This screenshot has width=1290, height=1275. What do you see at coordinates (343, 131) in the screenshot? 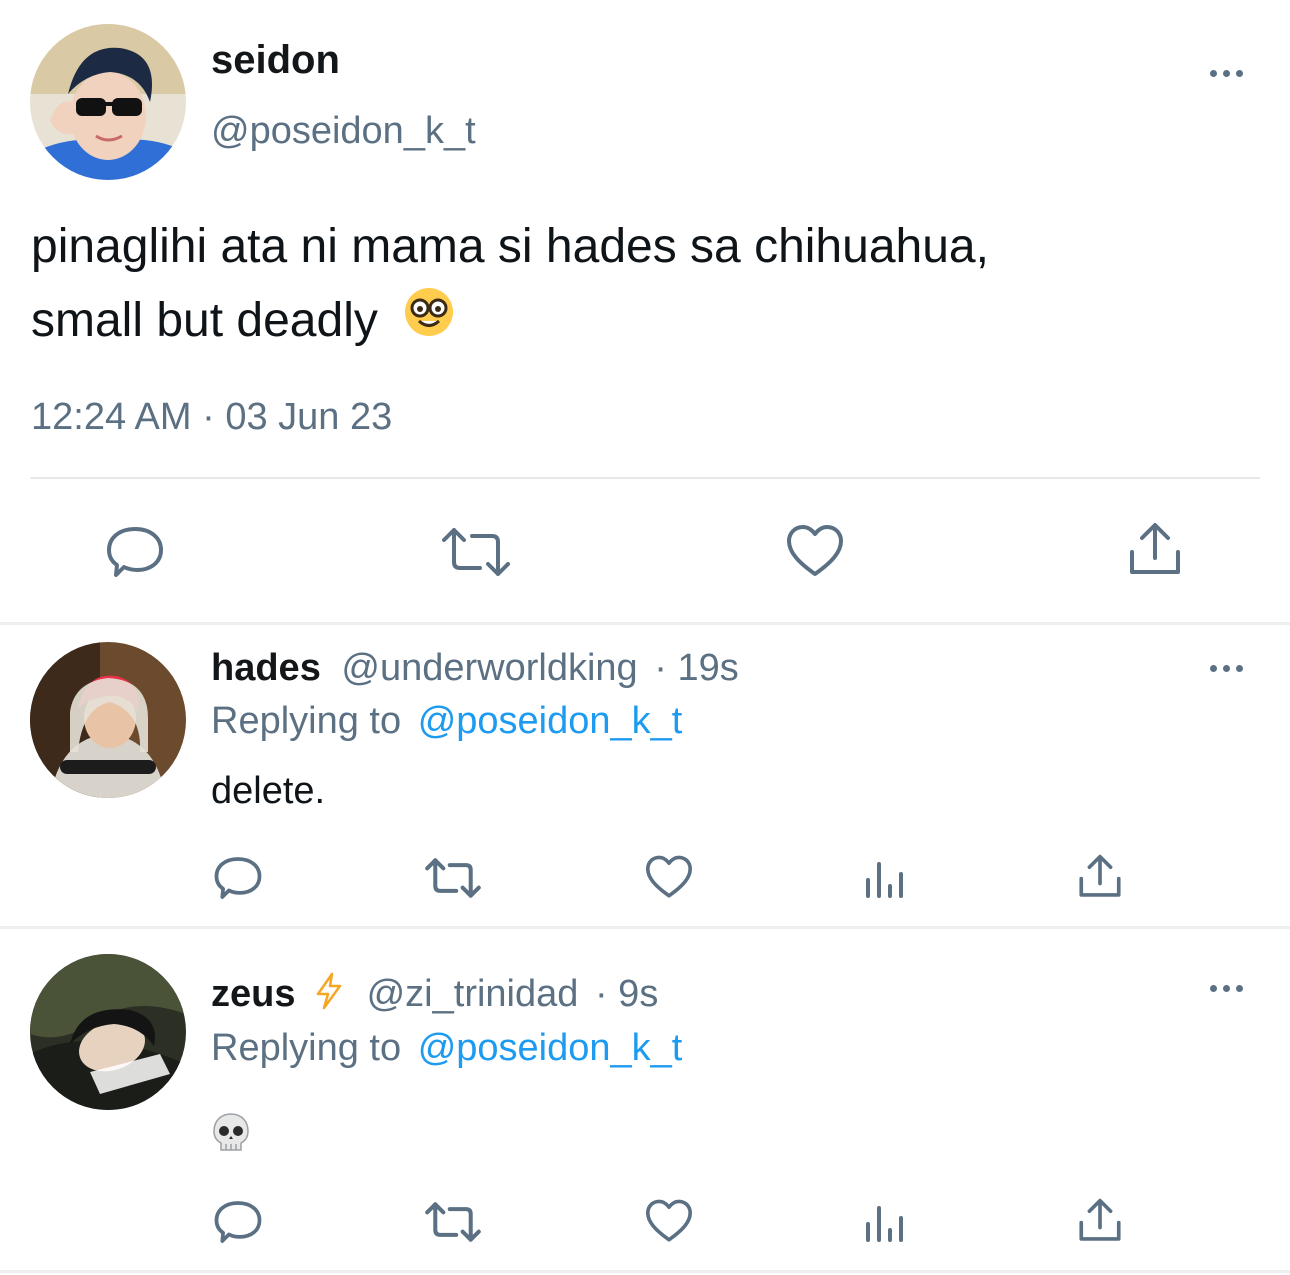
I see `handle: @poseidon_k_t` at bounding box center [343, 131].